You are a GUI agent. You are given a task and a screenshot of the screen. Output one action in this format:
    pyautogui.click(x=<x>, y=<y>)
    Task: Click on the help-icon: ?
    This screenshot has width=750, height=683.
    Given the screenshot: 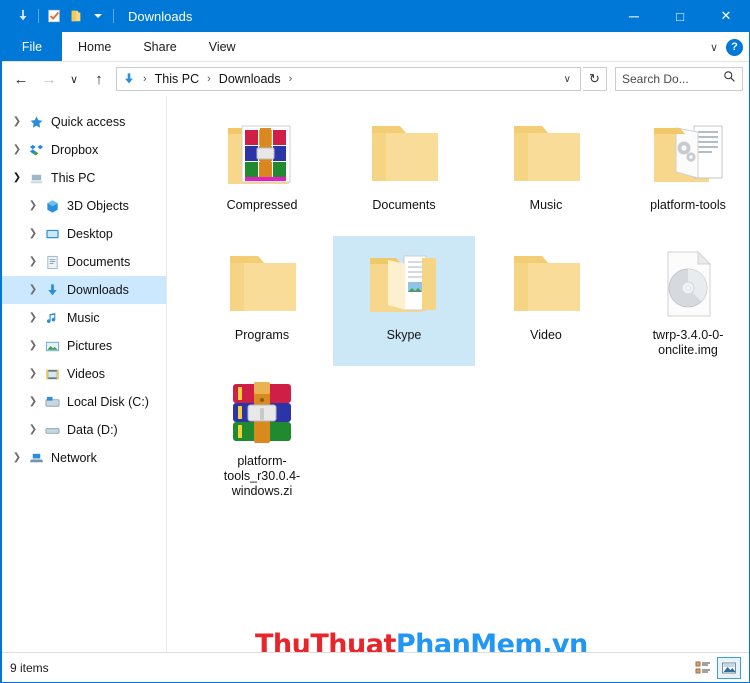 What is the action you would take?
    pyautogui.click(x=734, y=47)
    